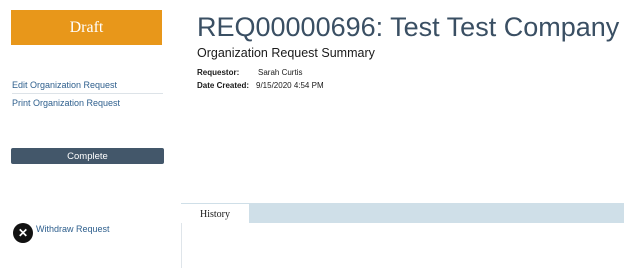  Describe the element at coordinates (87, 156) in the screenshot. I see `complete-button: Complete` at that location.